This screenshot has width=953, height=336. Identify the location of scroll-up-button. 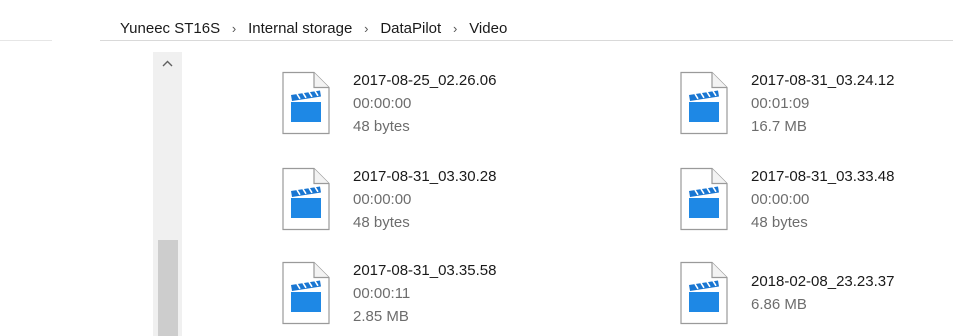
(167, 63).